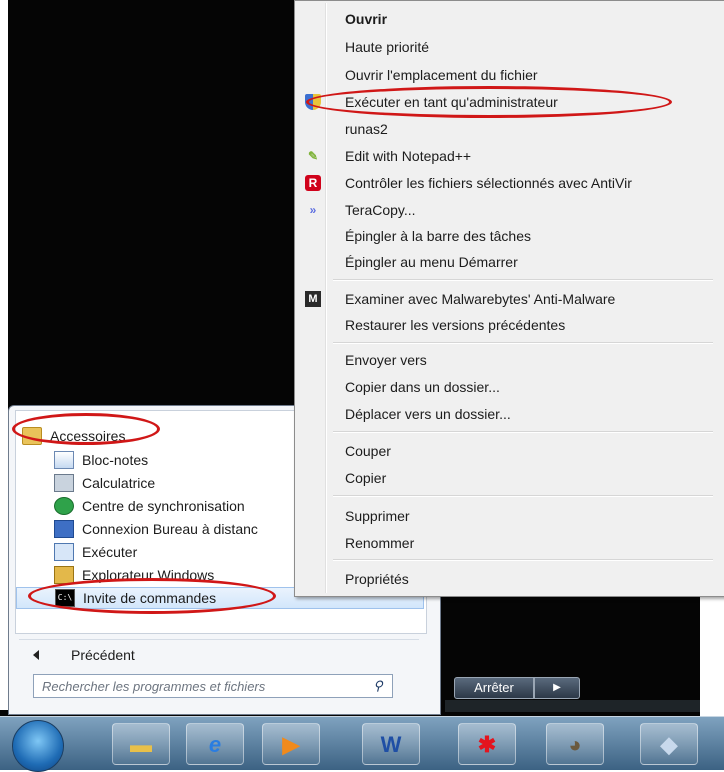  What do you see at coordinates (572, 706) in the screenshot?
I see `blurred-text` at bounding box center [572, 706].